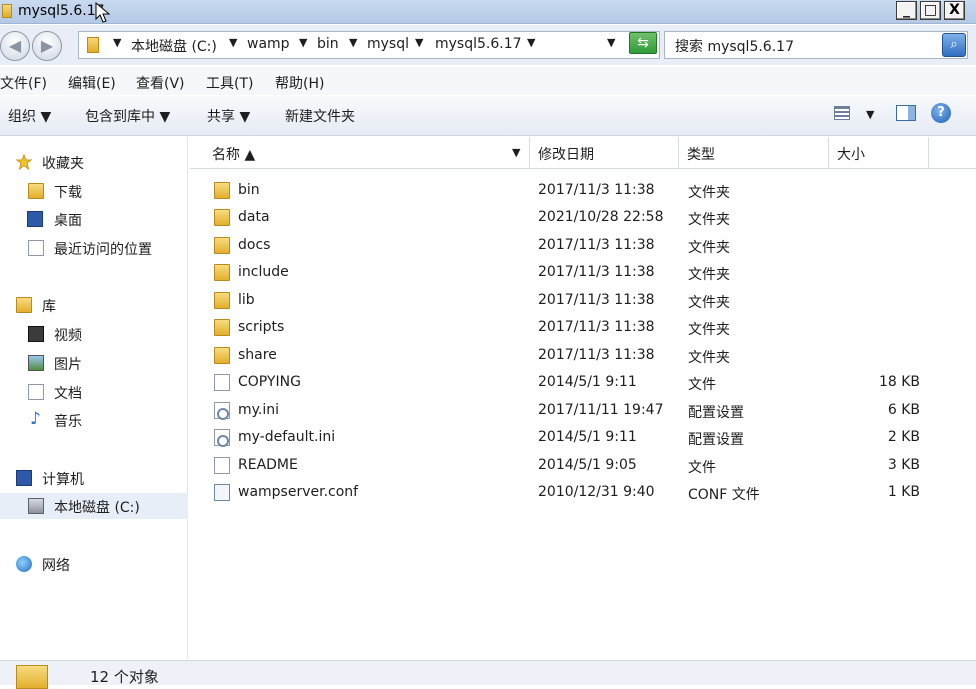 This screenshot has width=976, height=689. I want to click on table-row: share 2017/11/3 11:38 文件夹, so click(583, 355).